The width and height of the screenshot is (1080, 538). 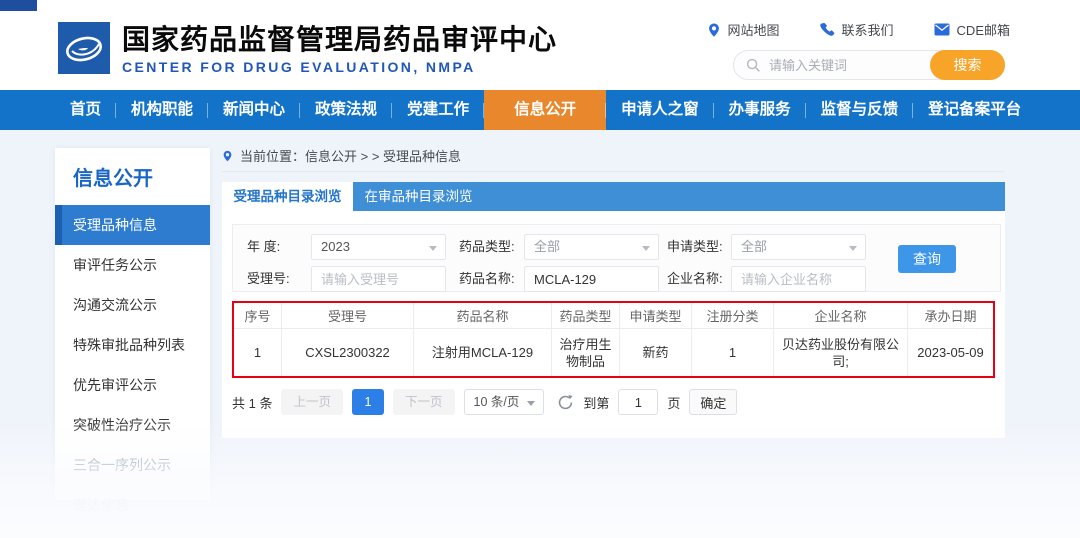 What do you see at coordinates (867, 30) in the screenshot?
I see `contact-link-label: 联系我们` at bounding box center [867, 30].